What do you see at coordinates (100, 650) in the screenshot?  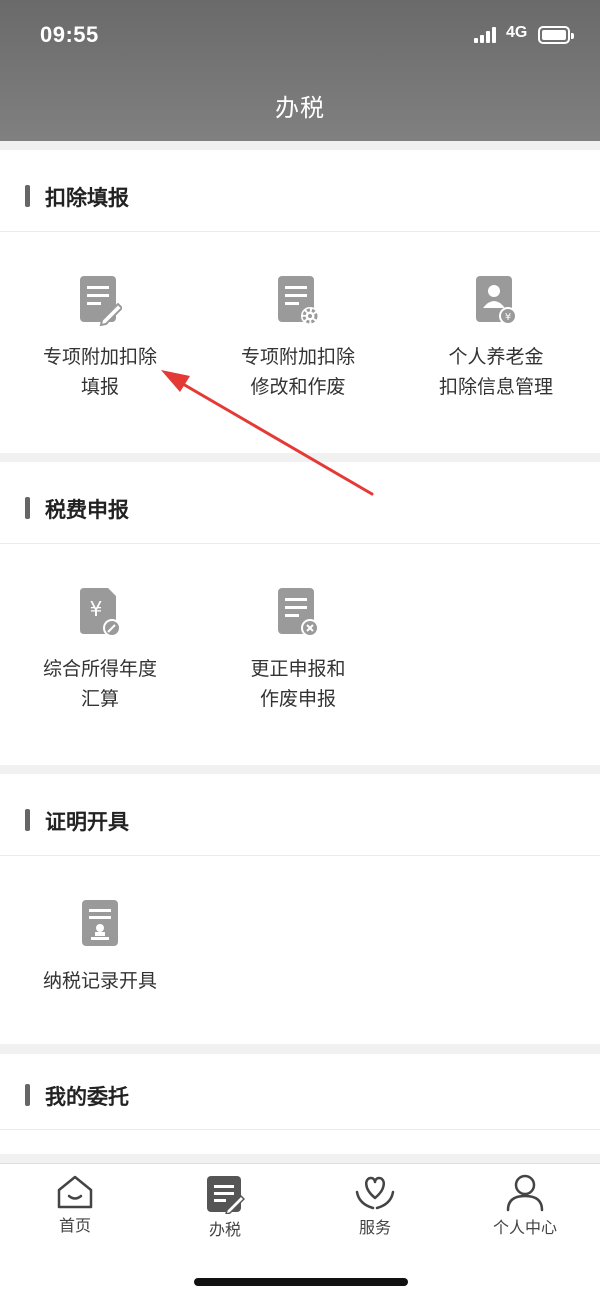 I see `annual-settlement-button: ¥ 综合所得年度 汇算` at bounding box center [100, 650].